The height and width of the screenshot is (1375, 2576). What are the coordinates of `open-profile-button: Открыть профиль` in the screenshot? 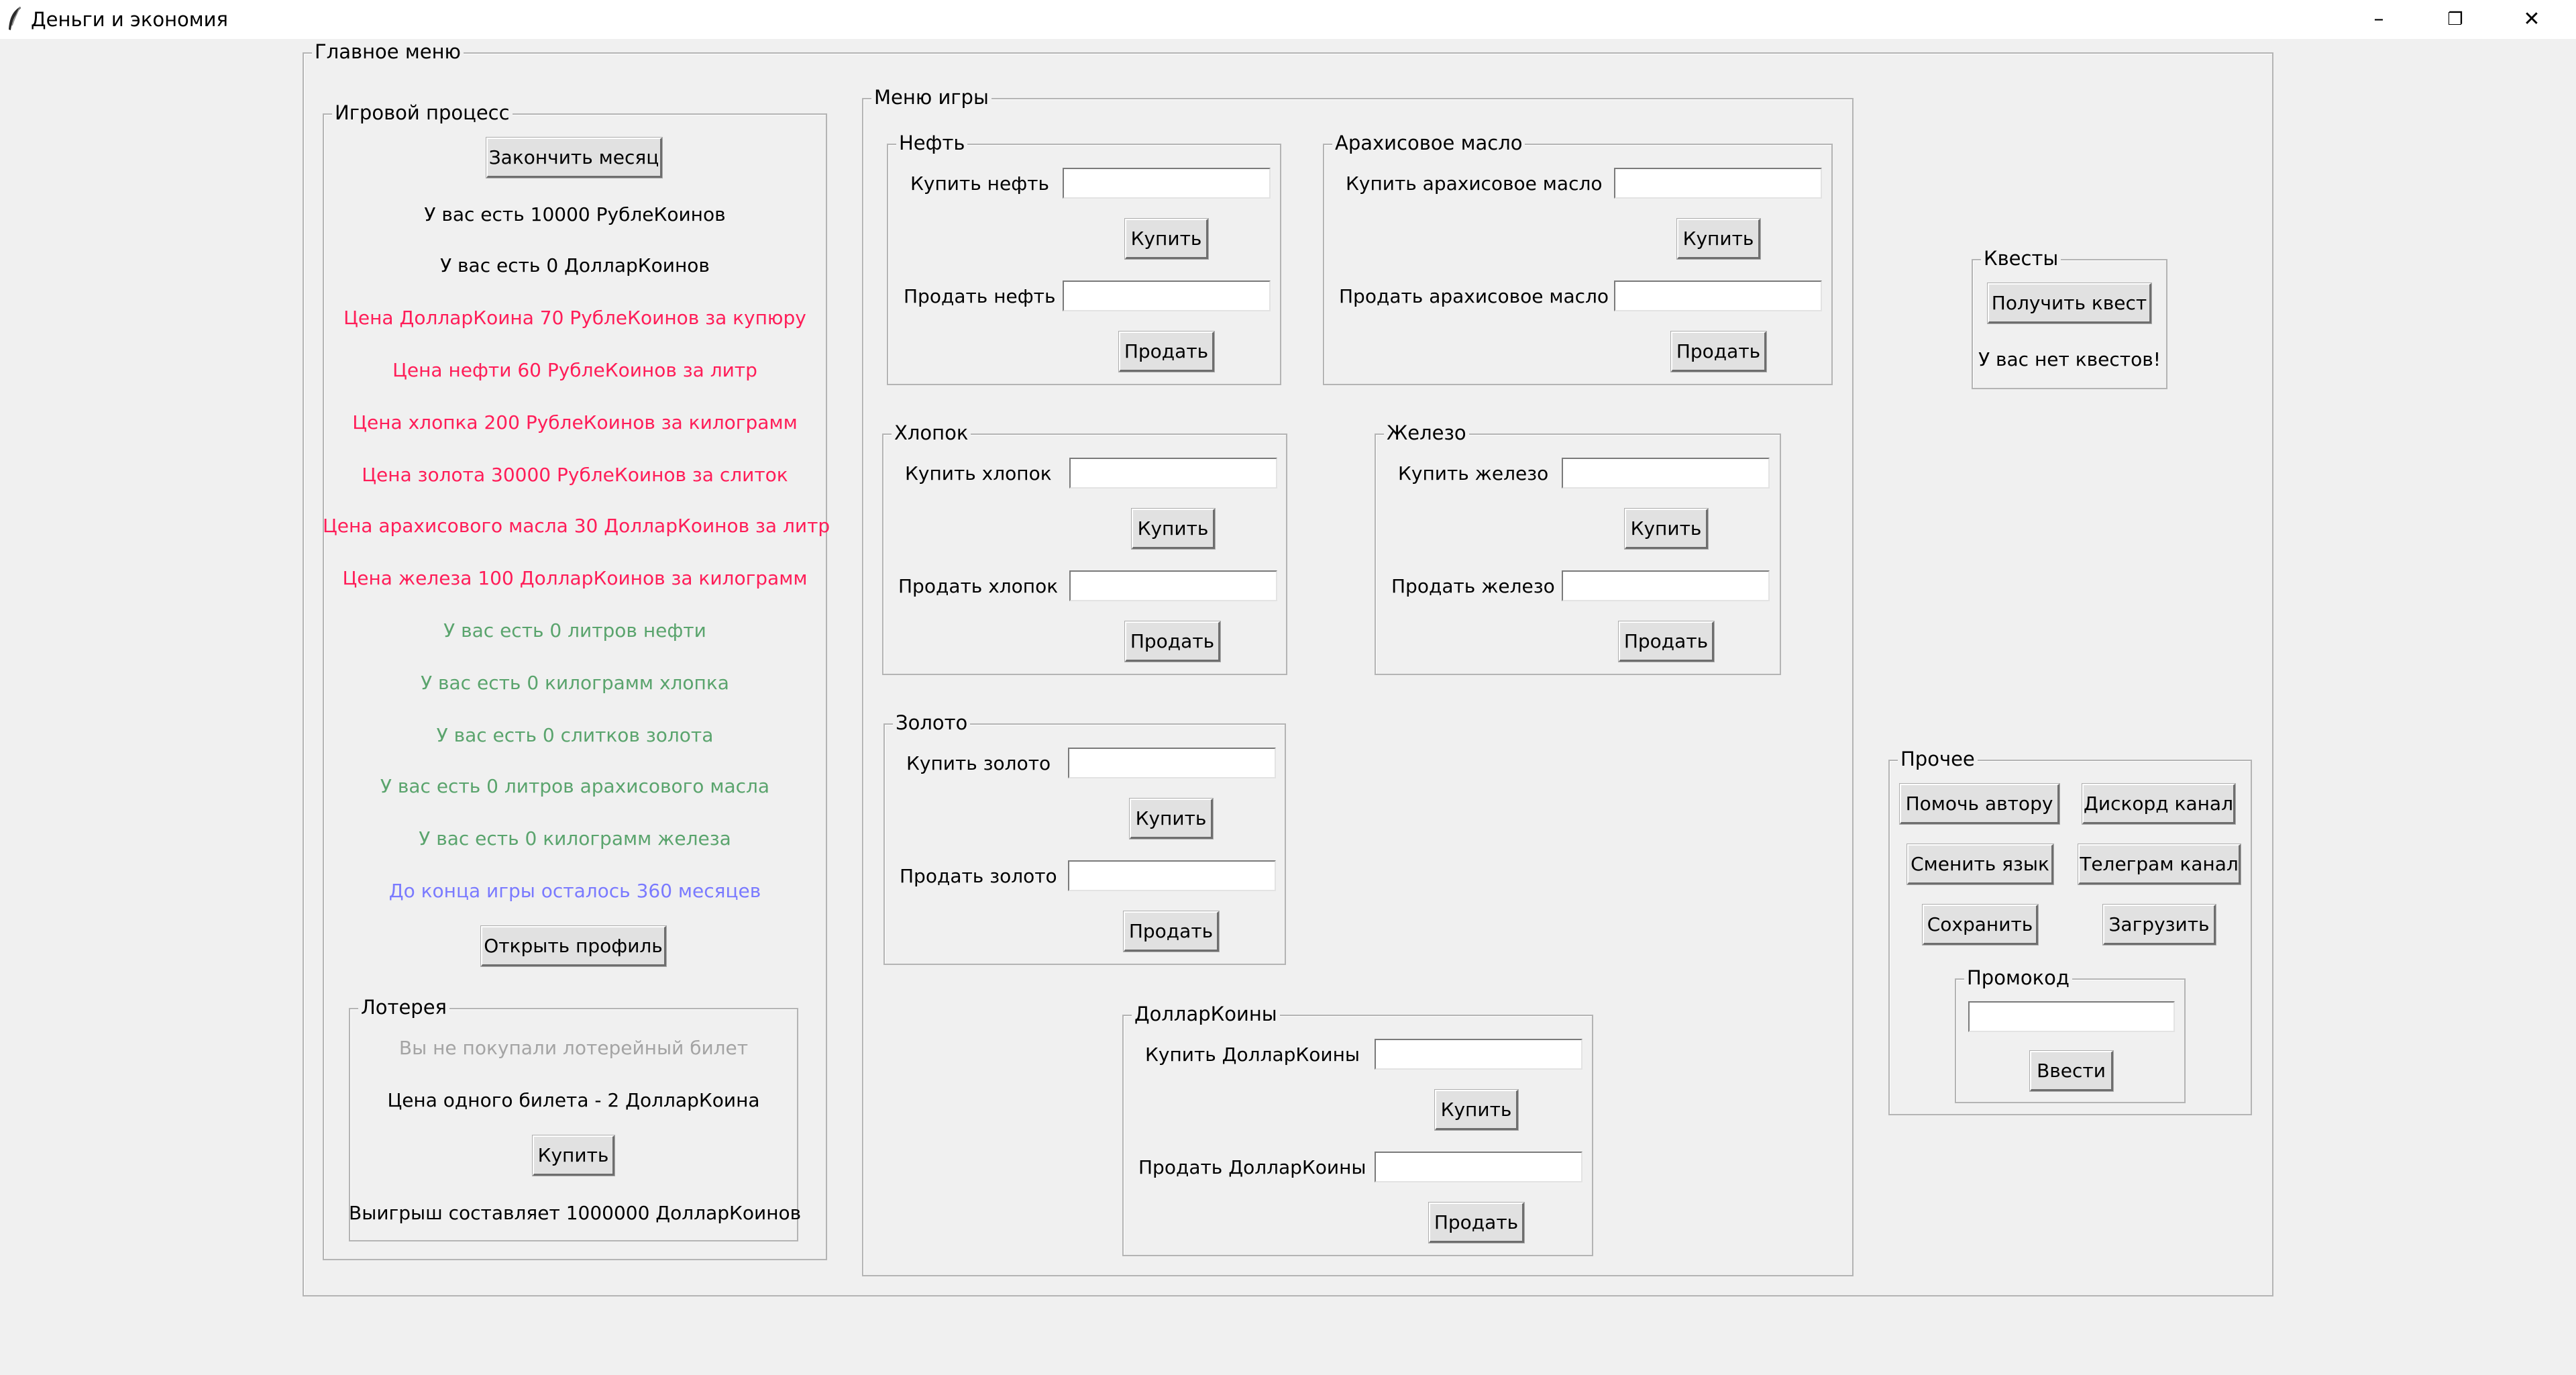 It's located at (573, 946).